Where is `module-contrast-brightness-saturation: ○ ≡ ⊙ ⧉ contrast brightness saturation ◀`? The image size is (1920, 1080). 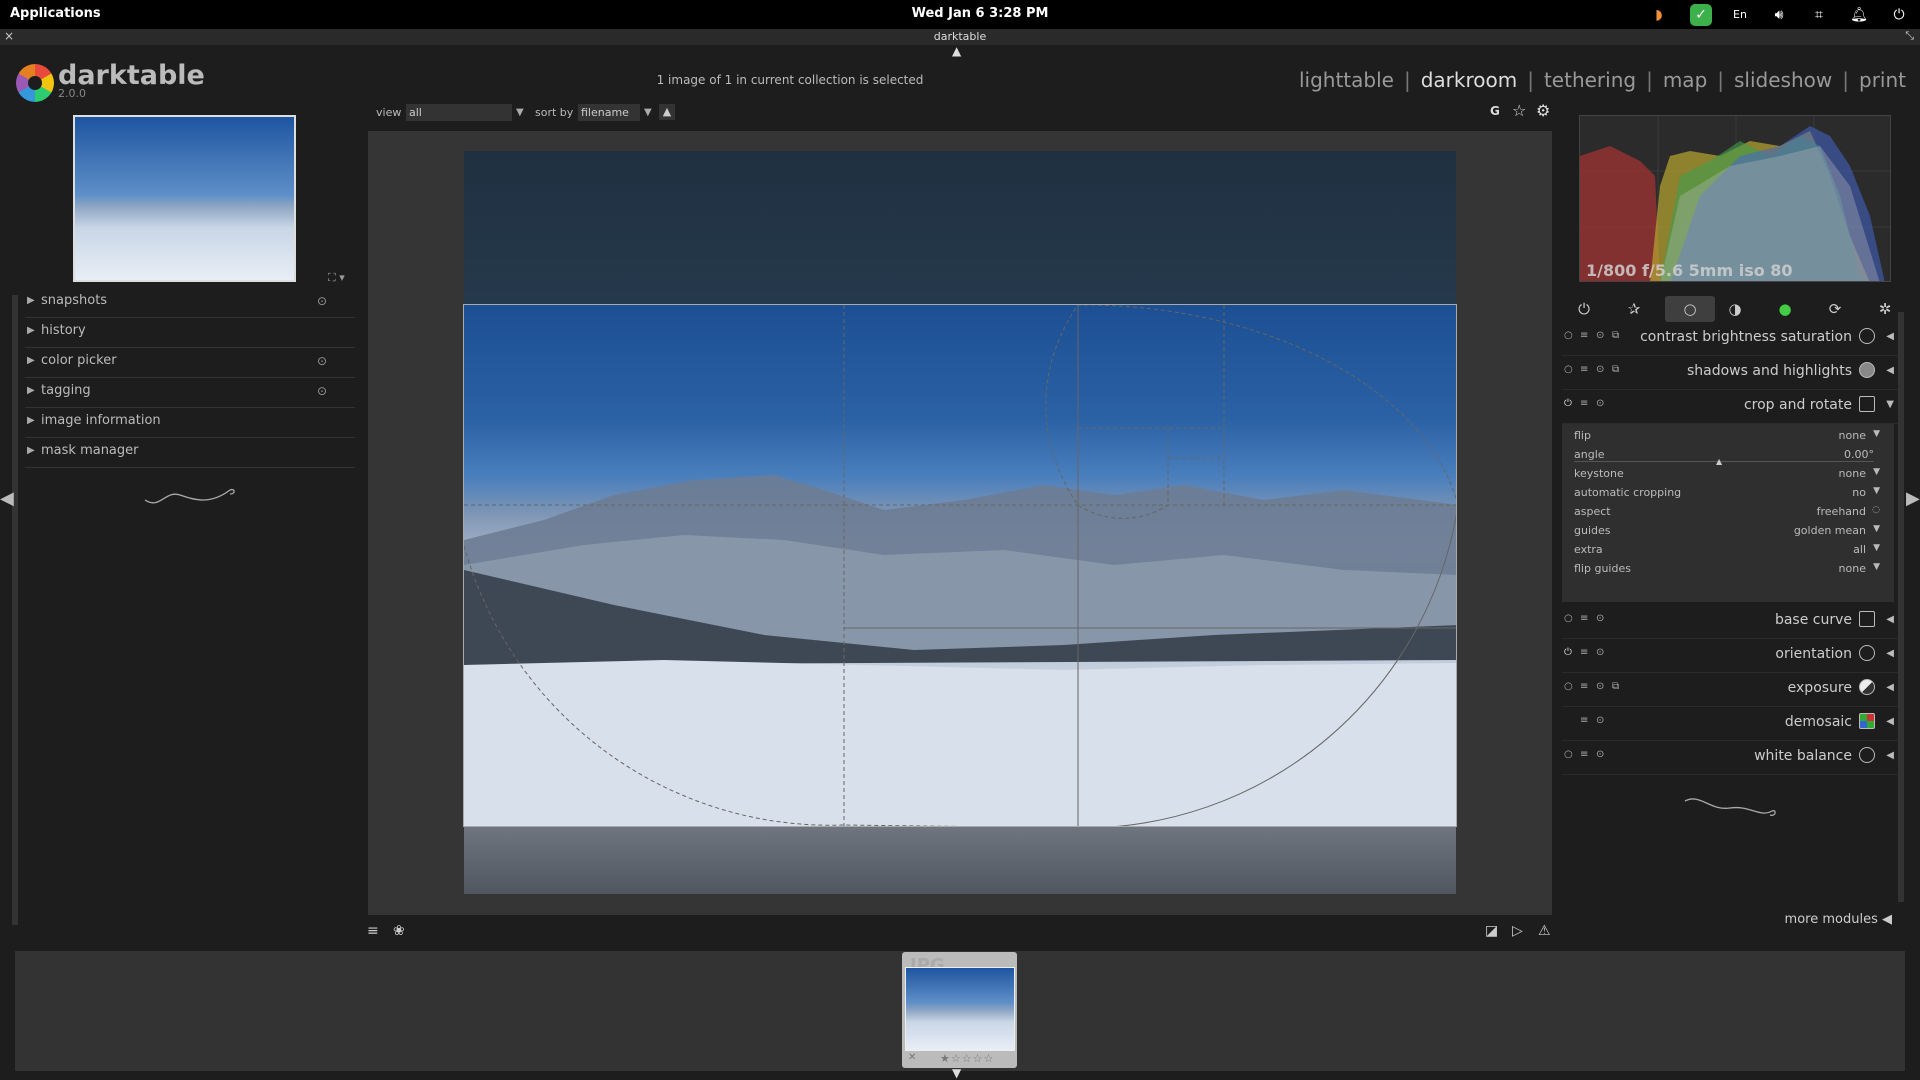
module-contrast-brightness-saturation: ○ ≡ ⊙ ⧉ contrast brightness saturation ◀ is located at coordinates (1730, 339).